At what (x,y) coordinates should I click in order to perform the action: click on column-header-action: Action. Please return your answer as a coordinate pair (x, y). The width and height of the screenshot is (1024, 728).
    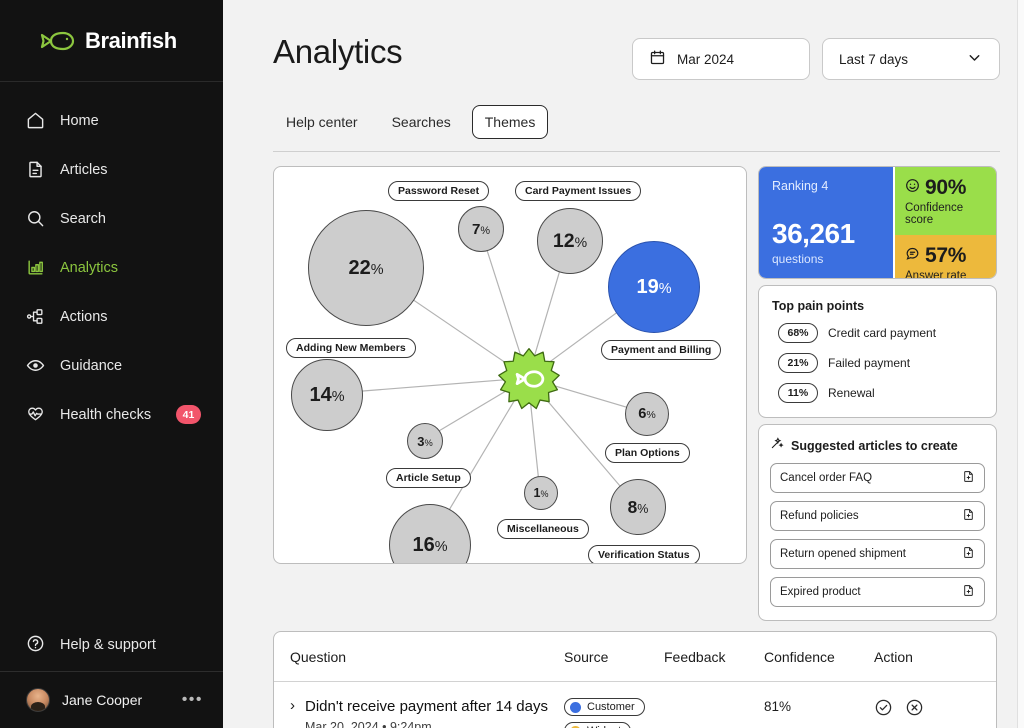
    Looking at the image, I should click on (893, 656).